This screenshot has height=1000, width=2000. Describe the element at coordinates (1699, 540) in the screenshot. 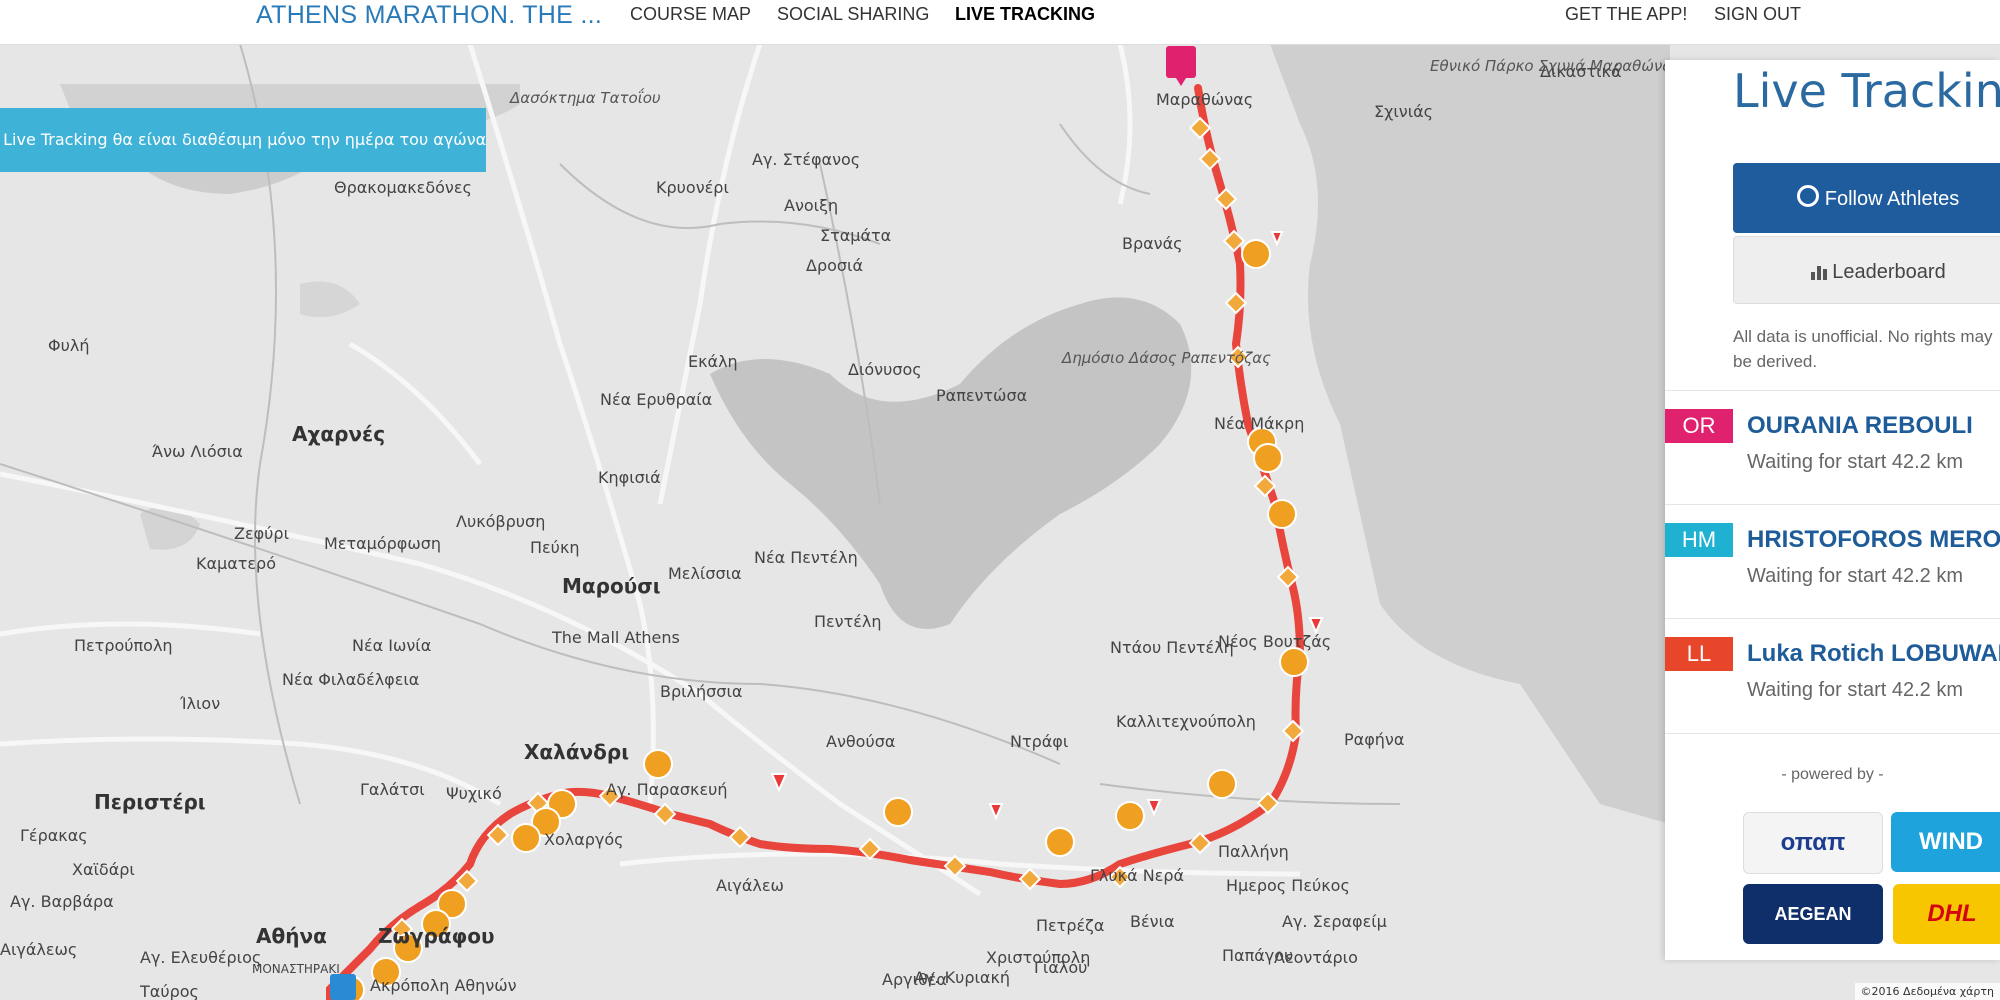

I see `athlete-initials-badge: HM` at that location.